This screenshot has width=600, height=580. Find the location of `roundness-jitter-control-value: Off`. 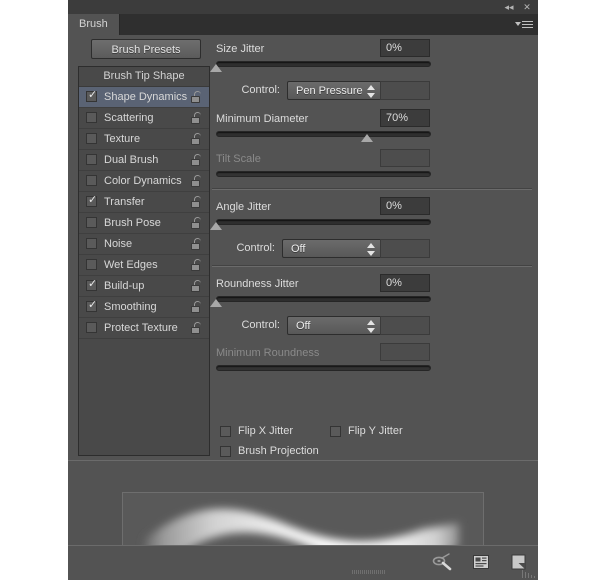

roundness-jitter-control-value: Off is located at coordinates (303, 326).